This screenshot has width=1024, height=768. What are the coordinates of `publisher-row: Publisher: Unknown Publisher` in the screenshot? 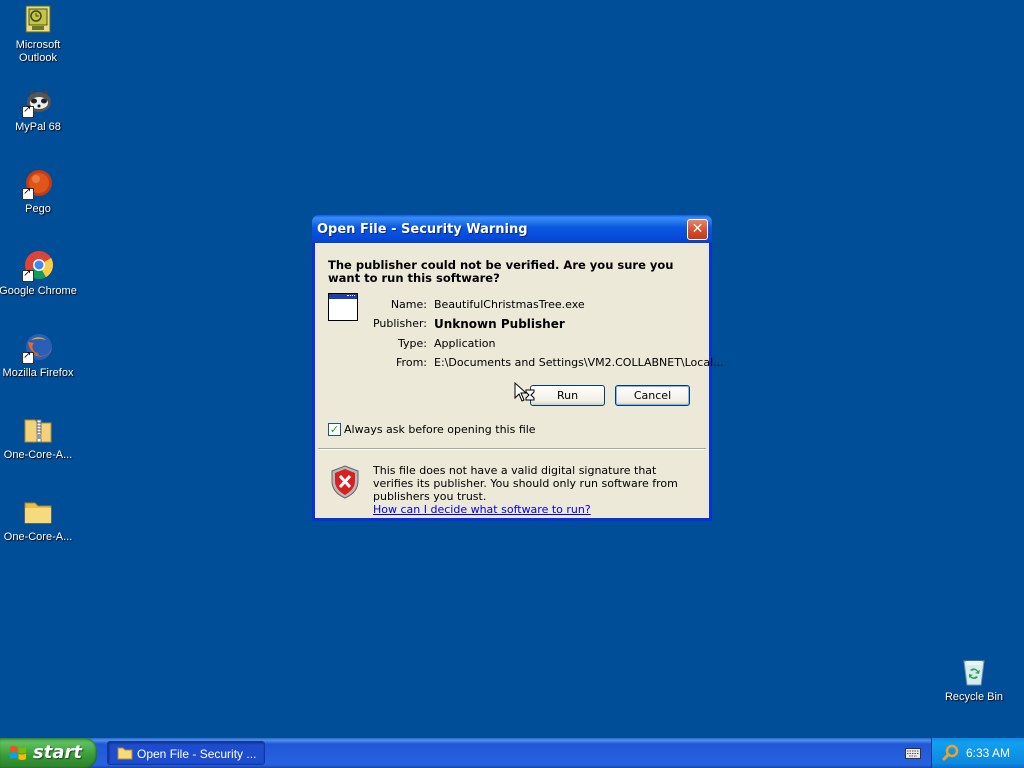 It's located at (535, 324).